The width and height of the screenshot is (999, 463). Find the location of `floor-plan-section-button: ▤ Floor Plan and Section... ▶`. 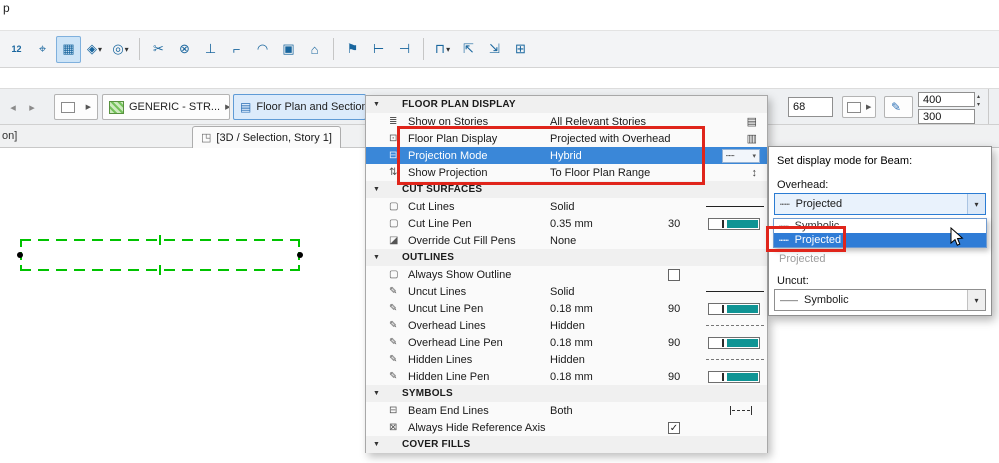

floor-plan-section-button: ▤ Floor Plan and Section... ▶ is located at coordinates (299, 107).